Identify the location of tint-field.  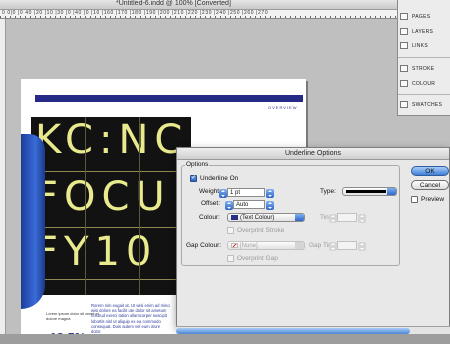
(347, 218).